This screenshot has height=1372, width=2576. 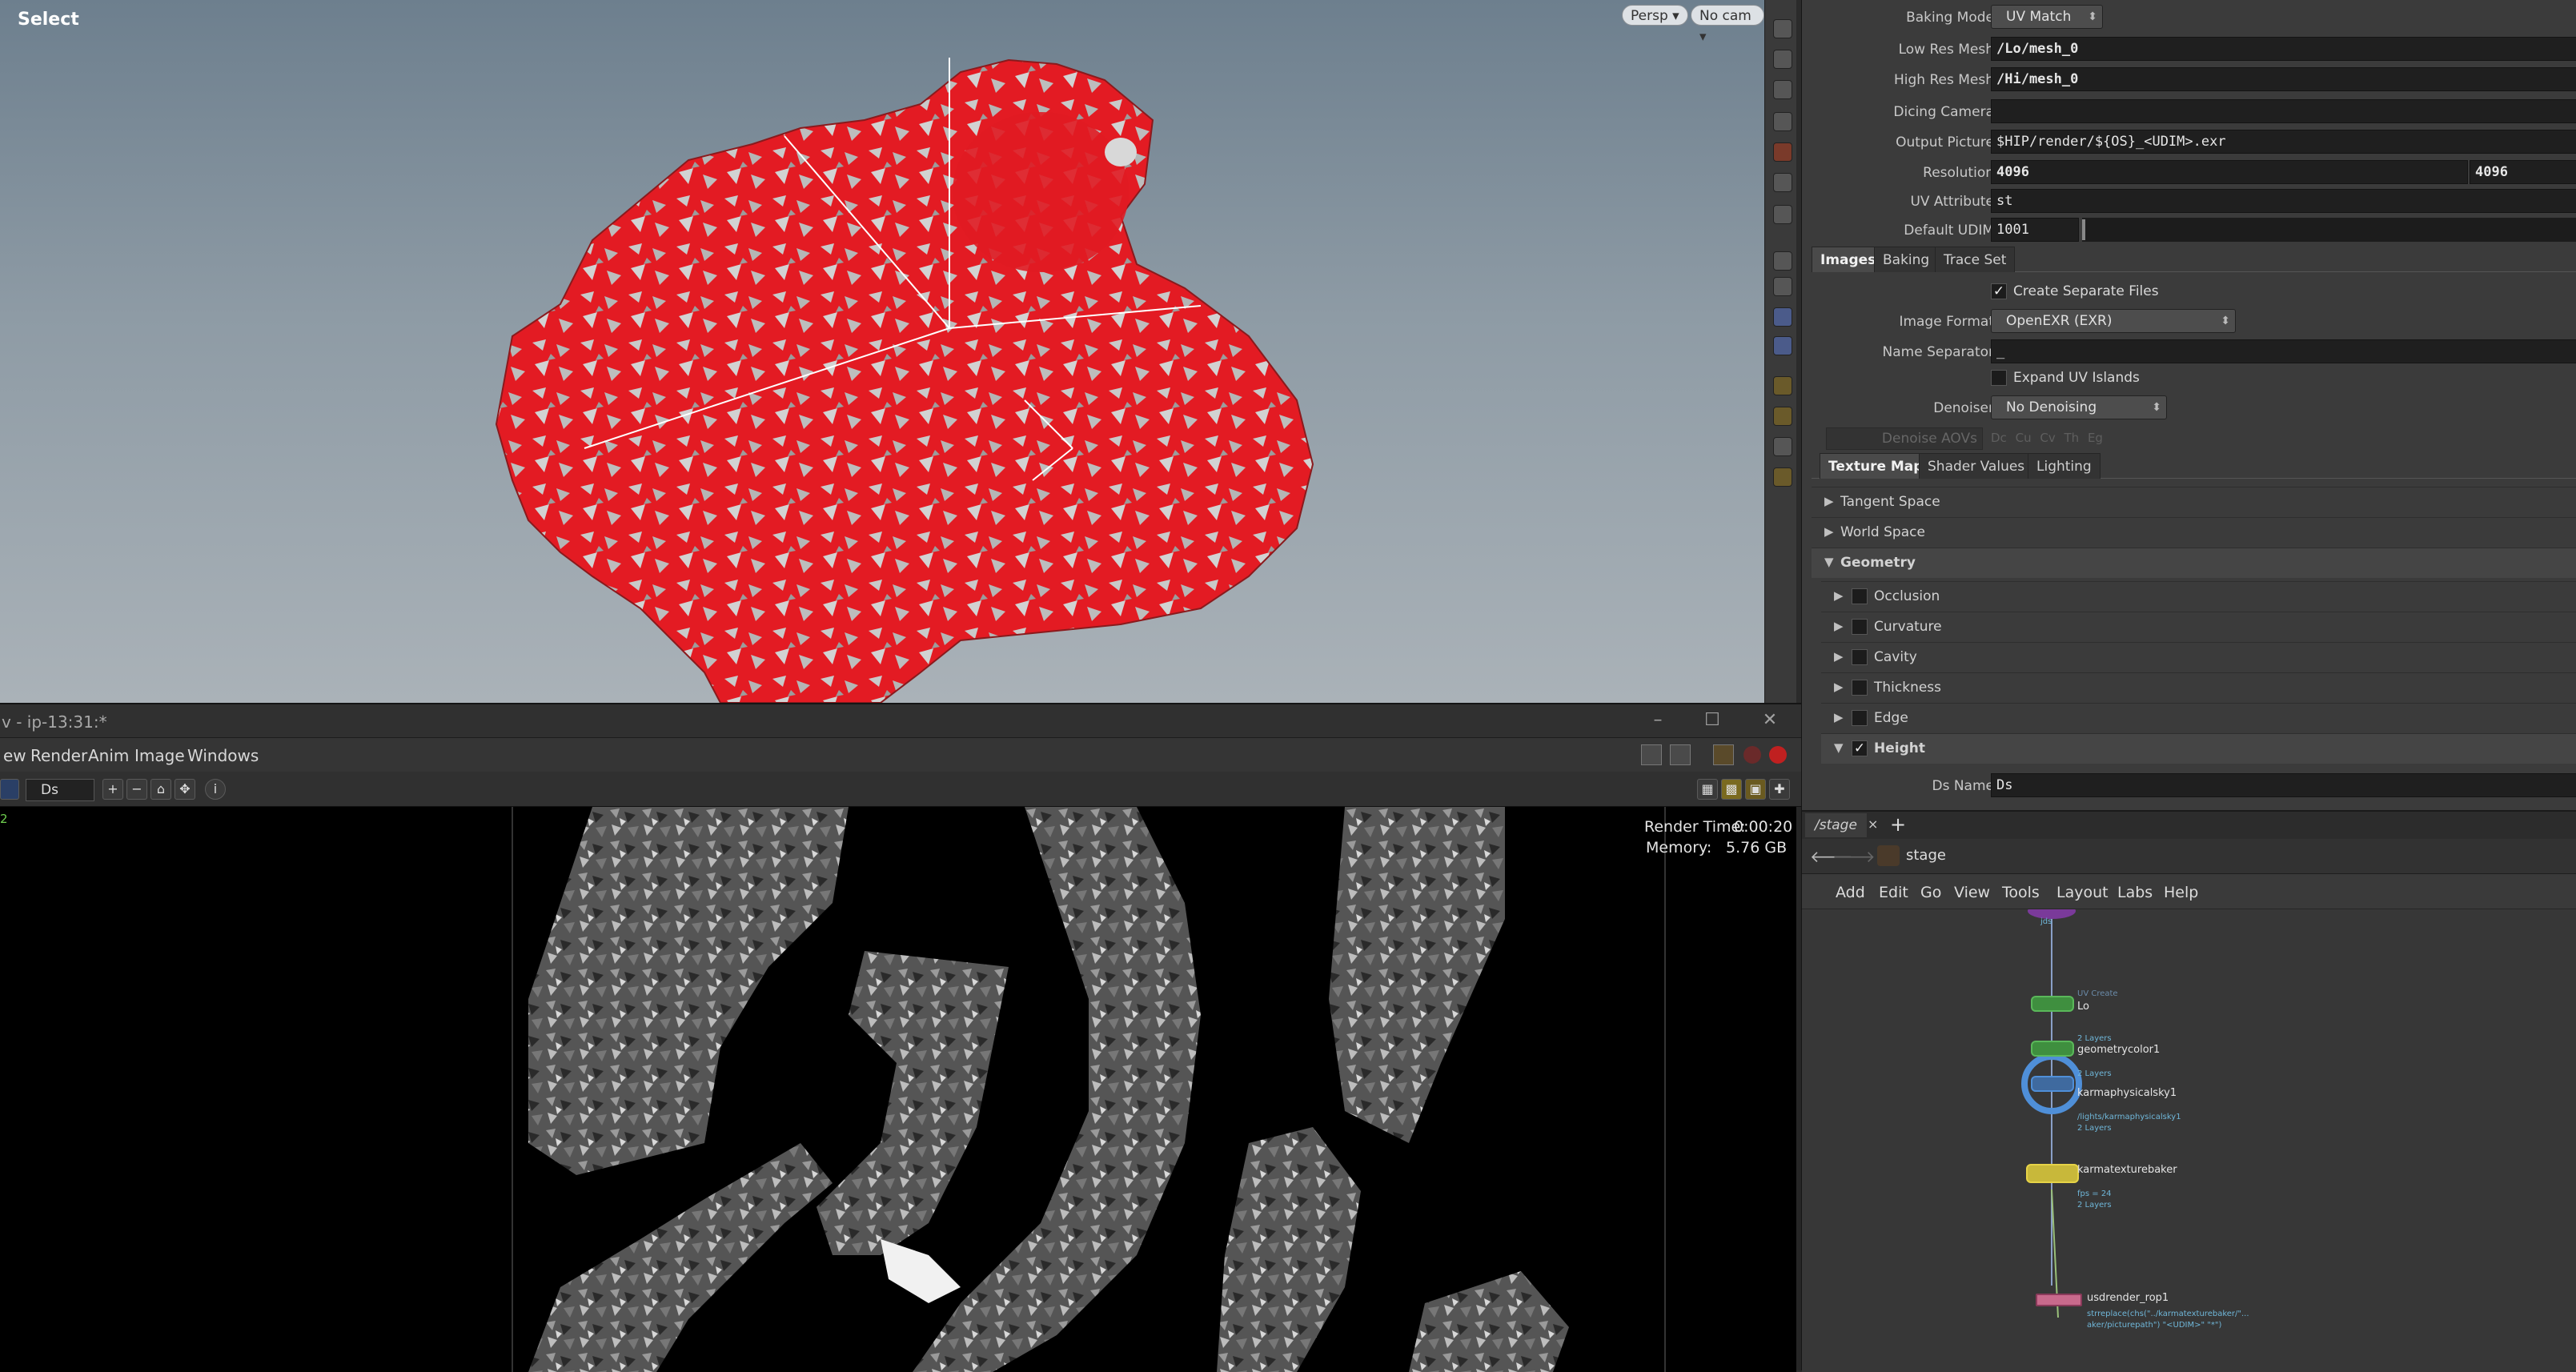 What do you see at coordinates (1850, 892) in the screenshot?
I see `menu-add: Add` at bounding box center [1850, 892].